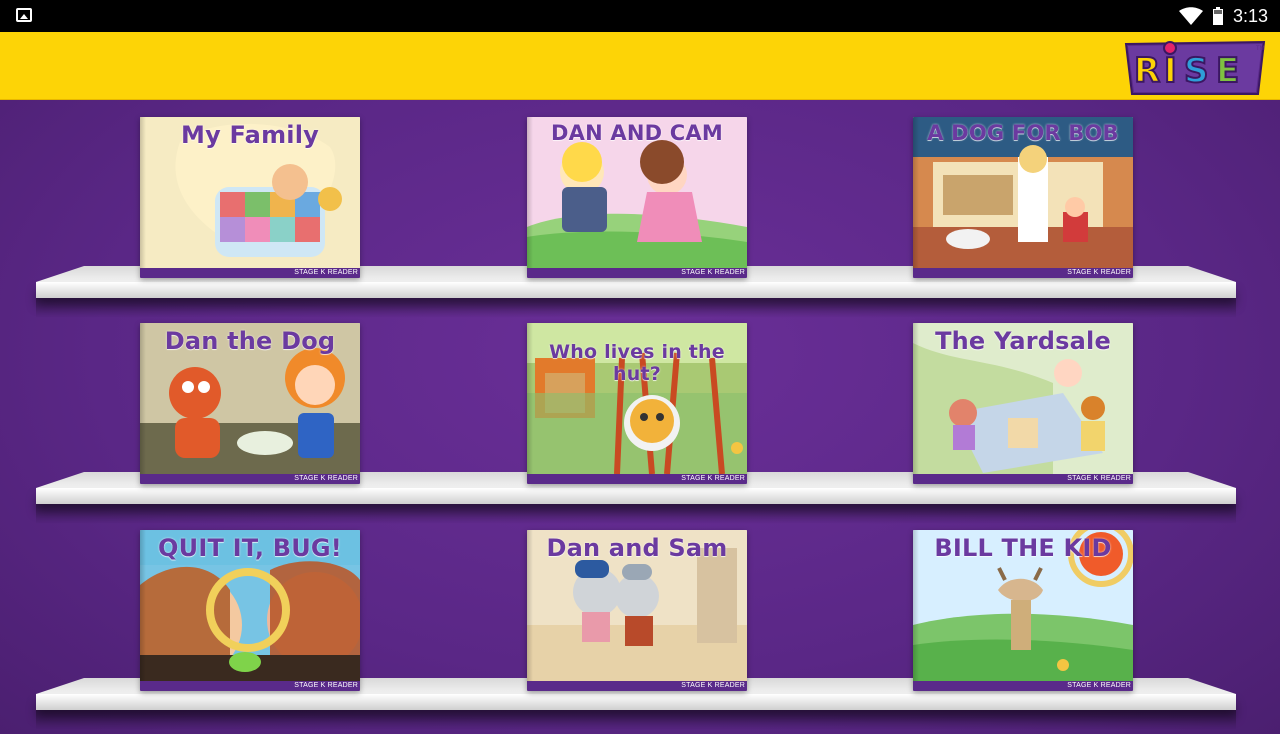 Image resolution: width=1280 pixels, height=734 pixels. I want to click on svg-text: I, so click(1170, 71).